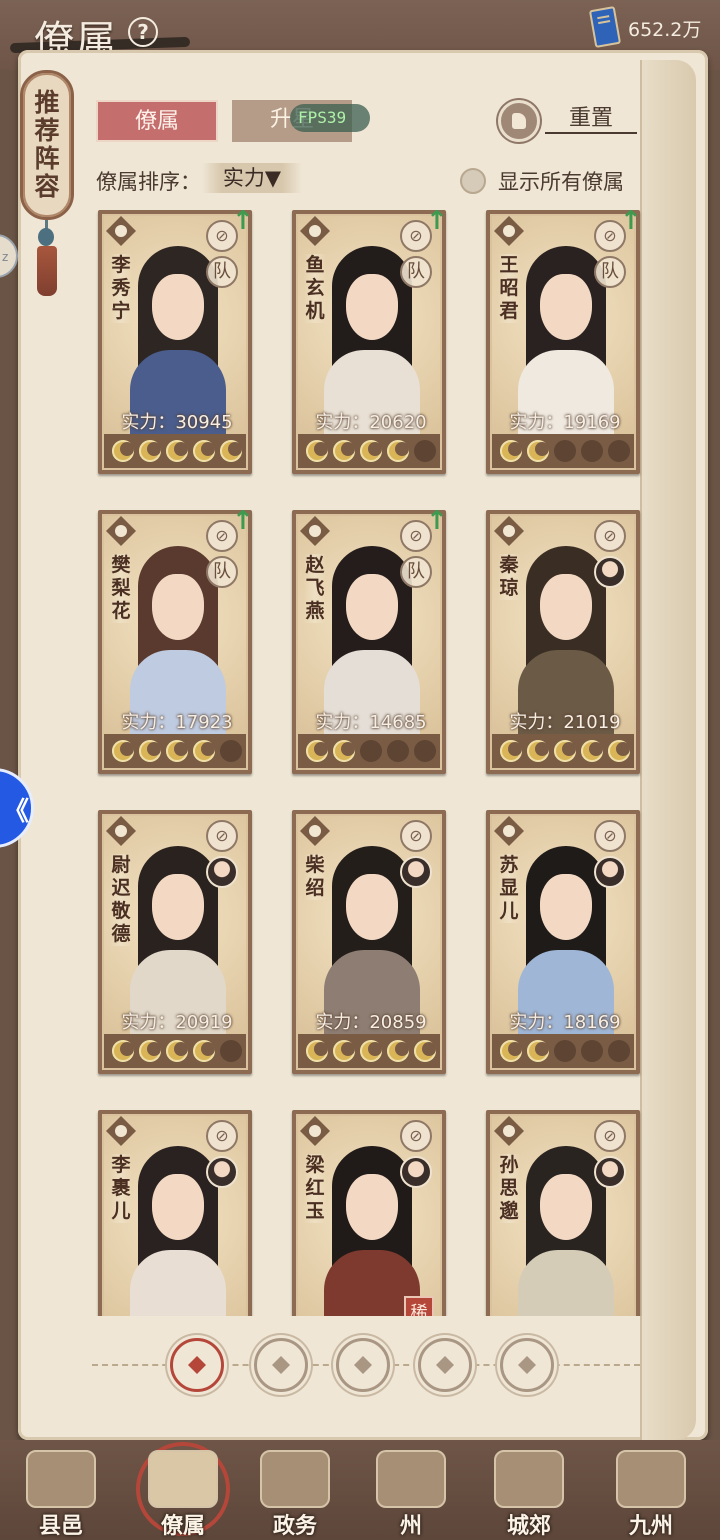 Image resolution: width=720 pixels, height=1540 pixels. What do you see at coordinates (410, 1526) in the screenshot?
I see `nav-label: 州` at bounding box center [410, 1526].